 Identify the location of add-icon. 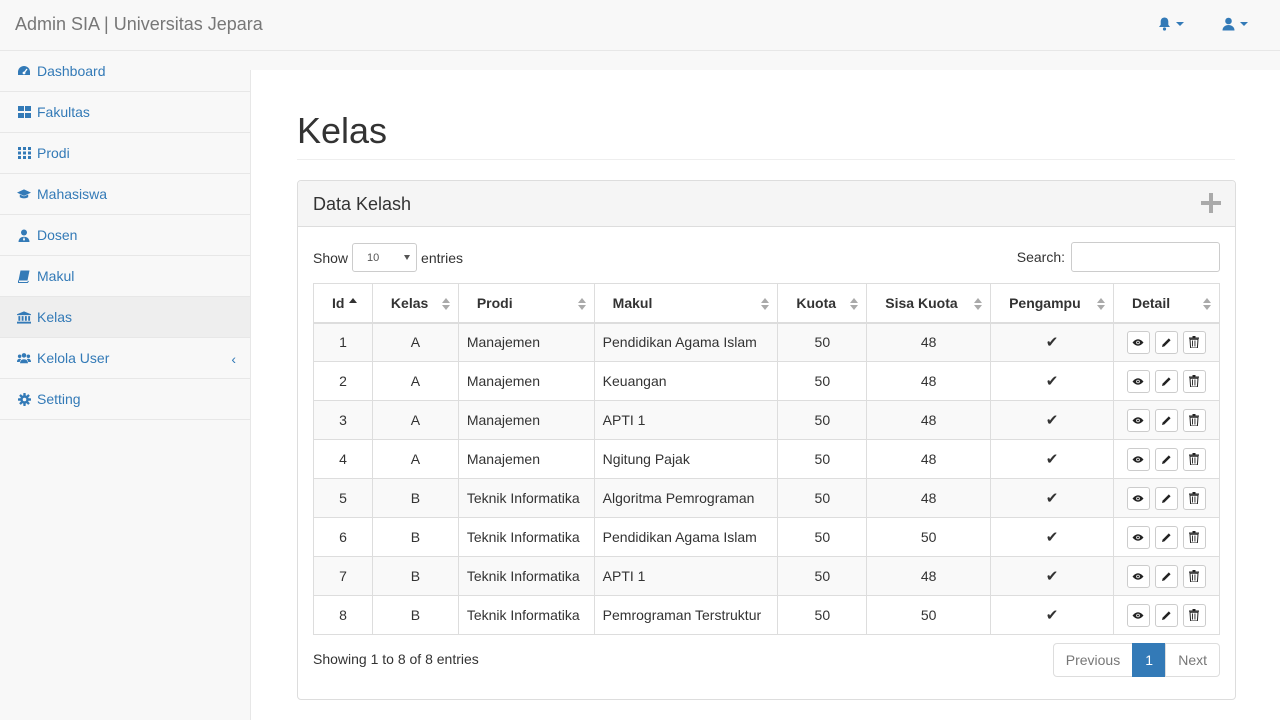
(1211, 203).